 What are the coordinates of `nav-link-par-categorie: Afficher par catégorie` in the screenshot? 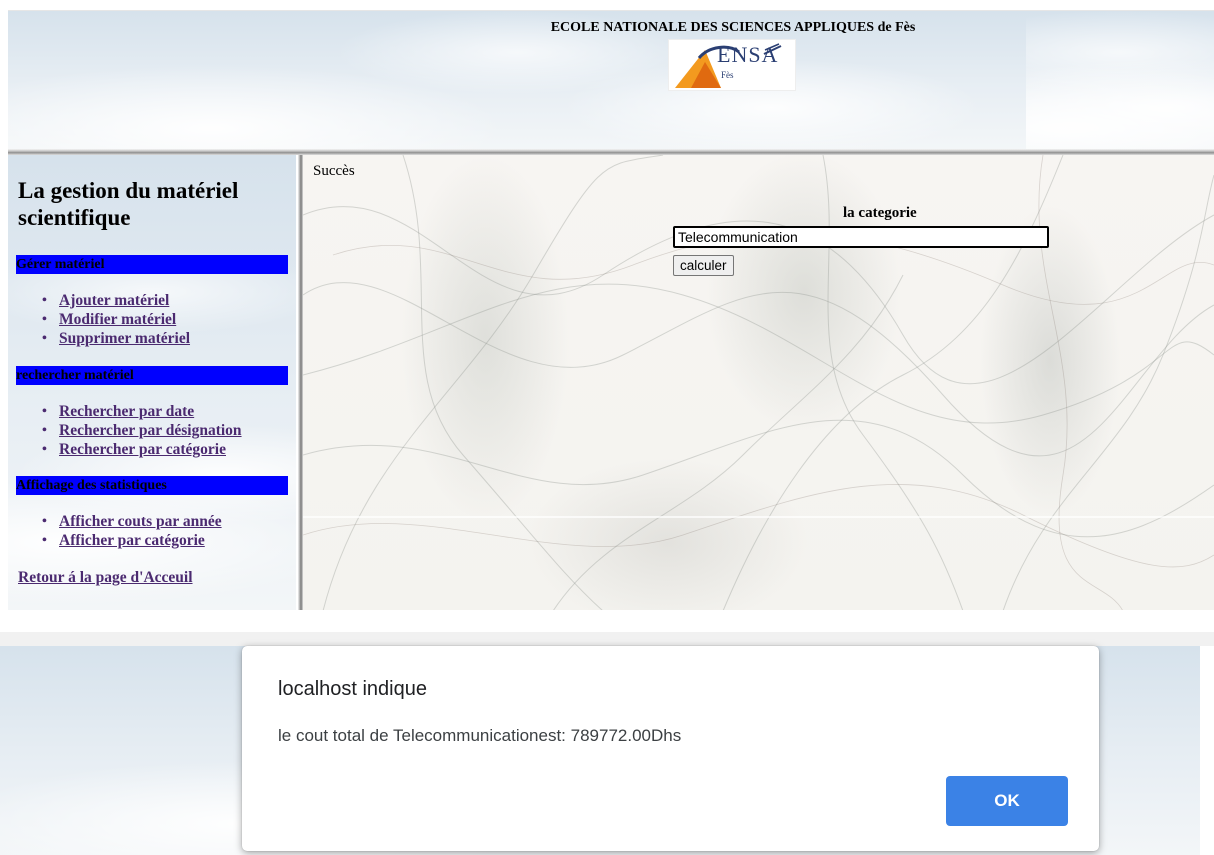 It's located at (132, 540).